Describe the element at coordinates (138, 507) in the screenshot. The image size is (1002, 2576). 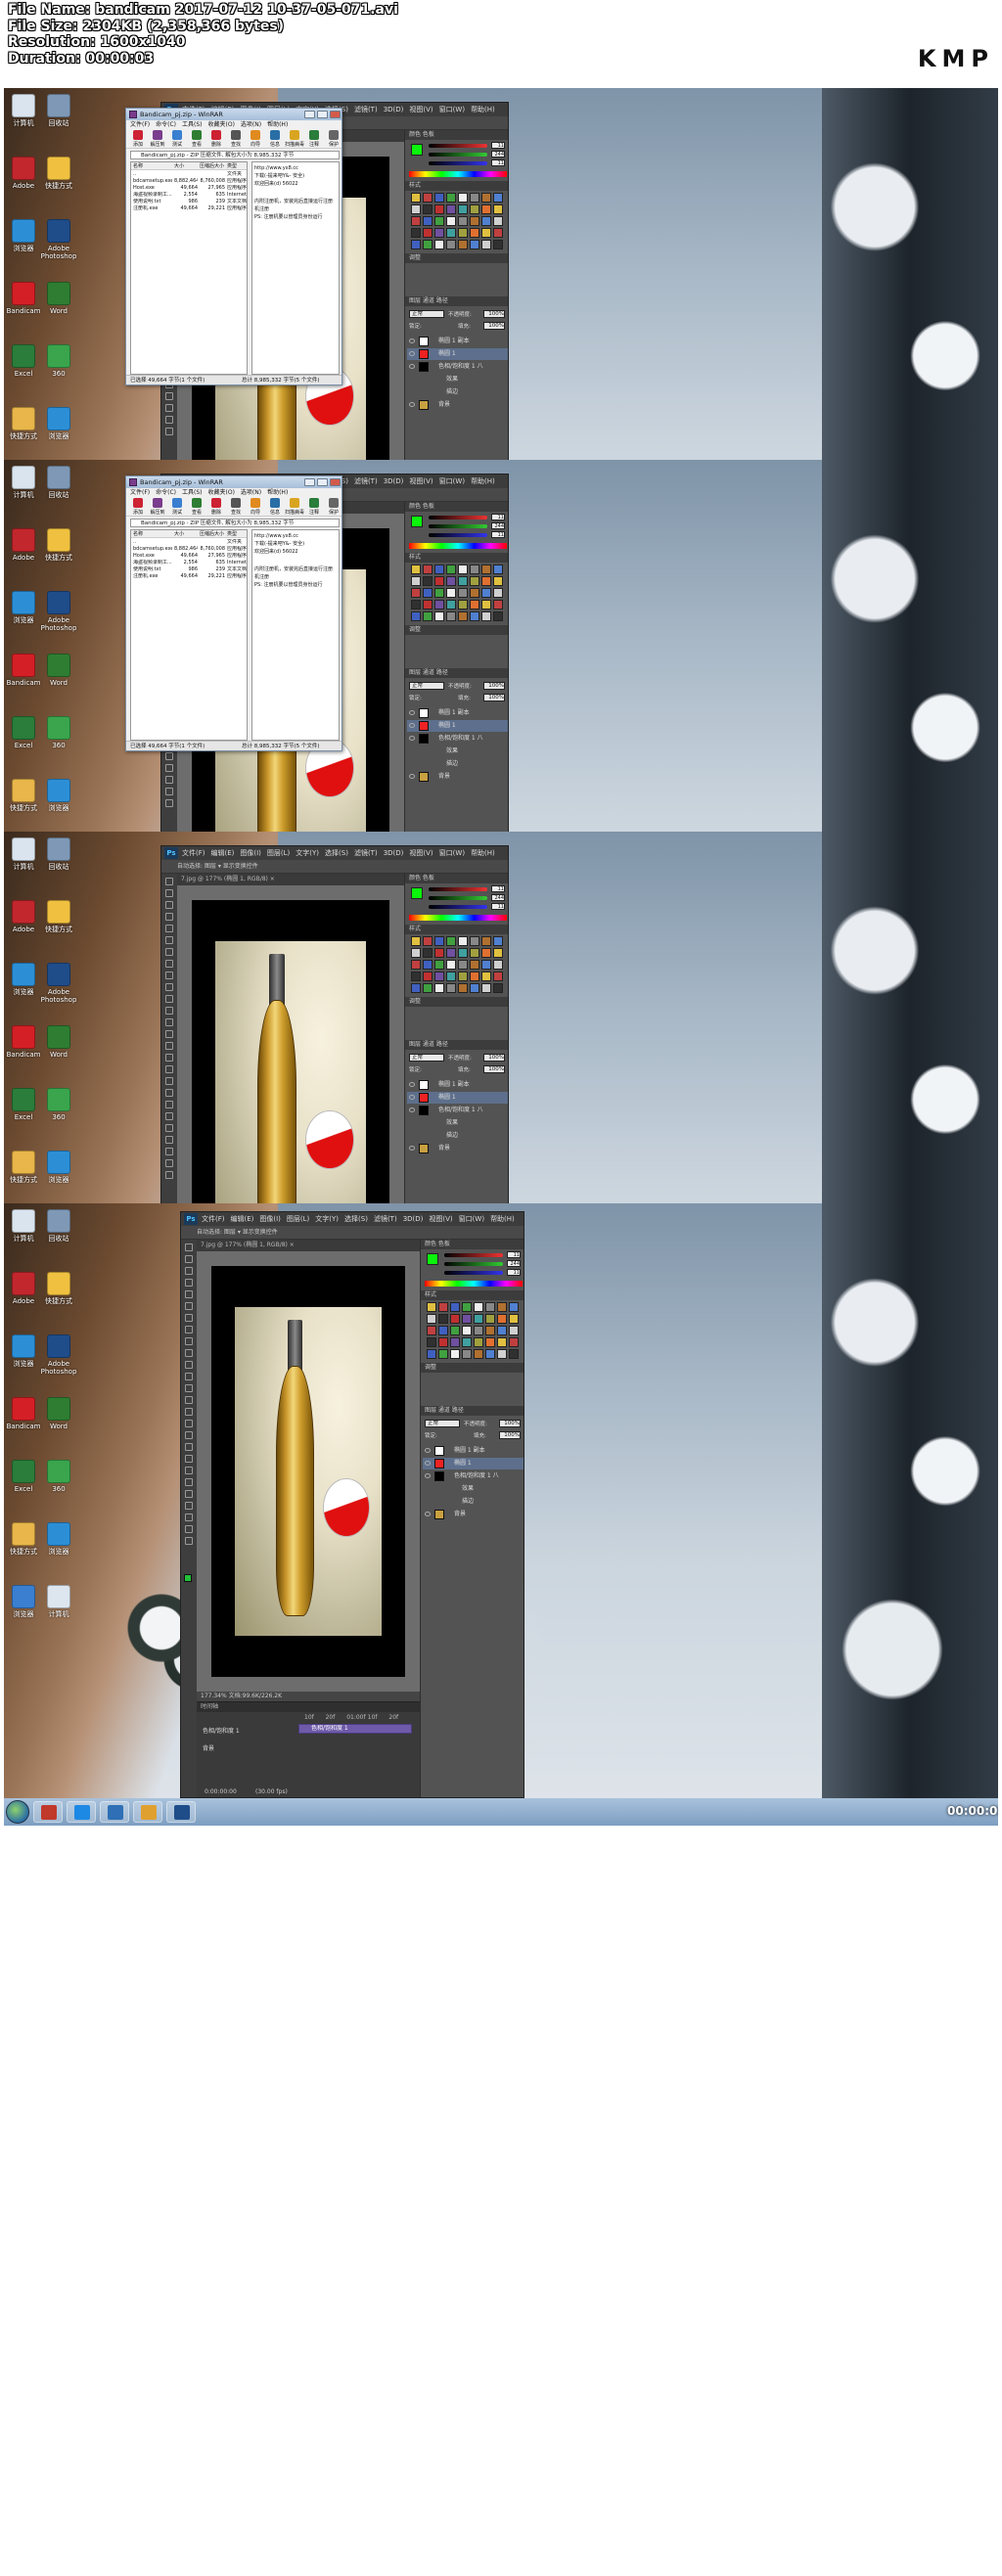
I see `toolbar-button: 添加` at that location.